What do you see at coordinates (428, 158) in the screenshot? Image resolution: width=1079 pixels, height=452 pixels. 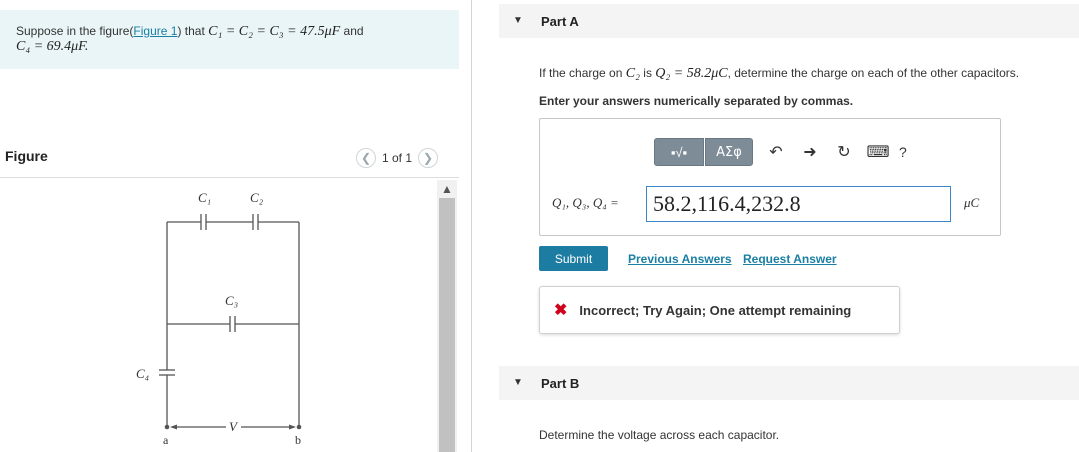 I see `next-figure-button: ❯` at bounding box center [428, 158].